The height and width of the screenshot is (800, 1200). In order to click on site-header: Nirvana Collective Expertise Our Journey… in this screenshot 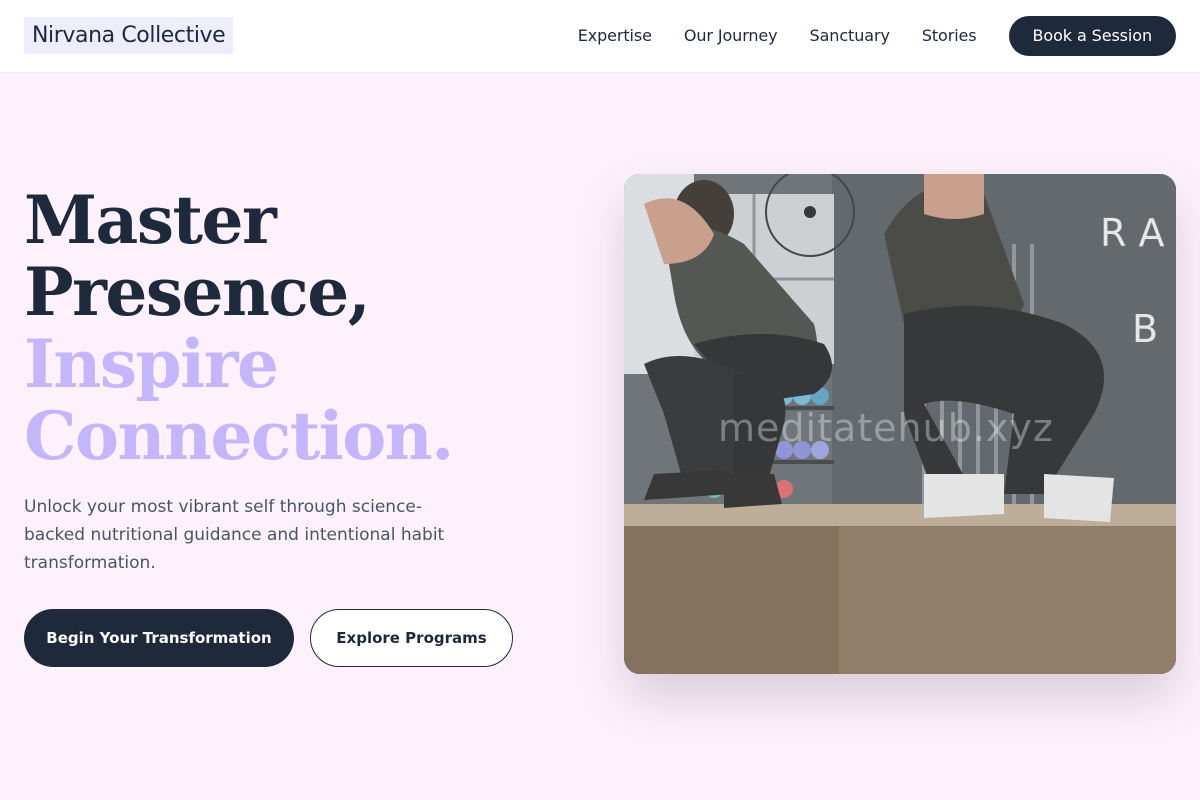, I will do `click(600, 36)`.